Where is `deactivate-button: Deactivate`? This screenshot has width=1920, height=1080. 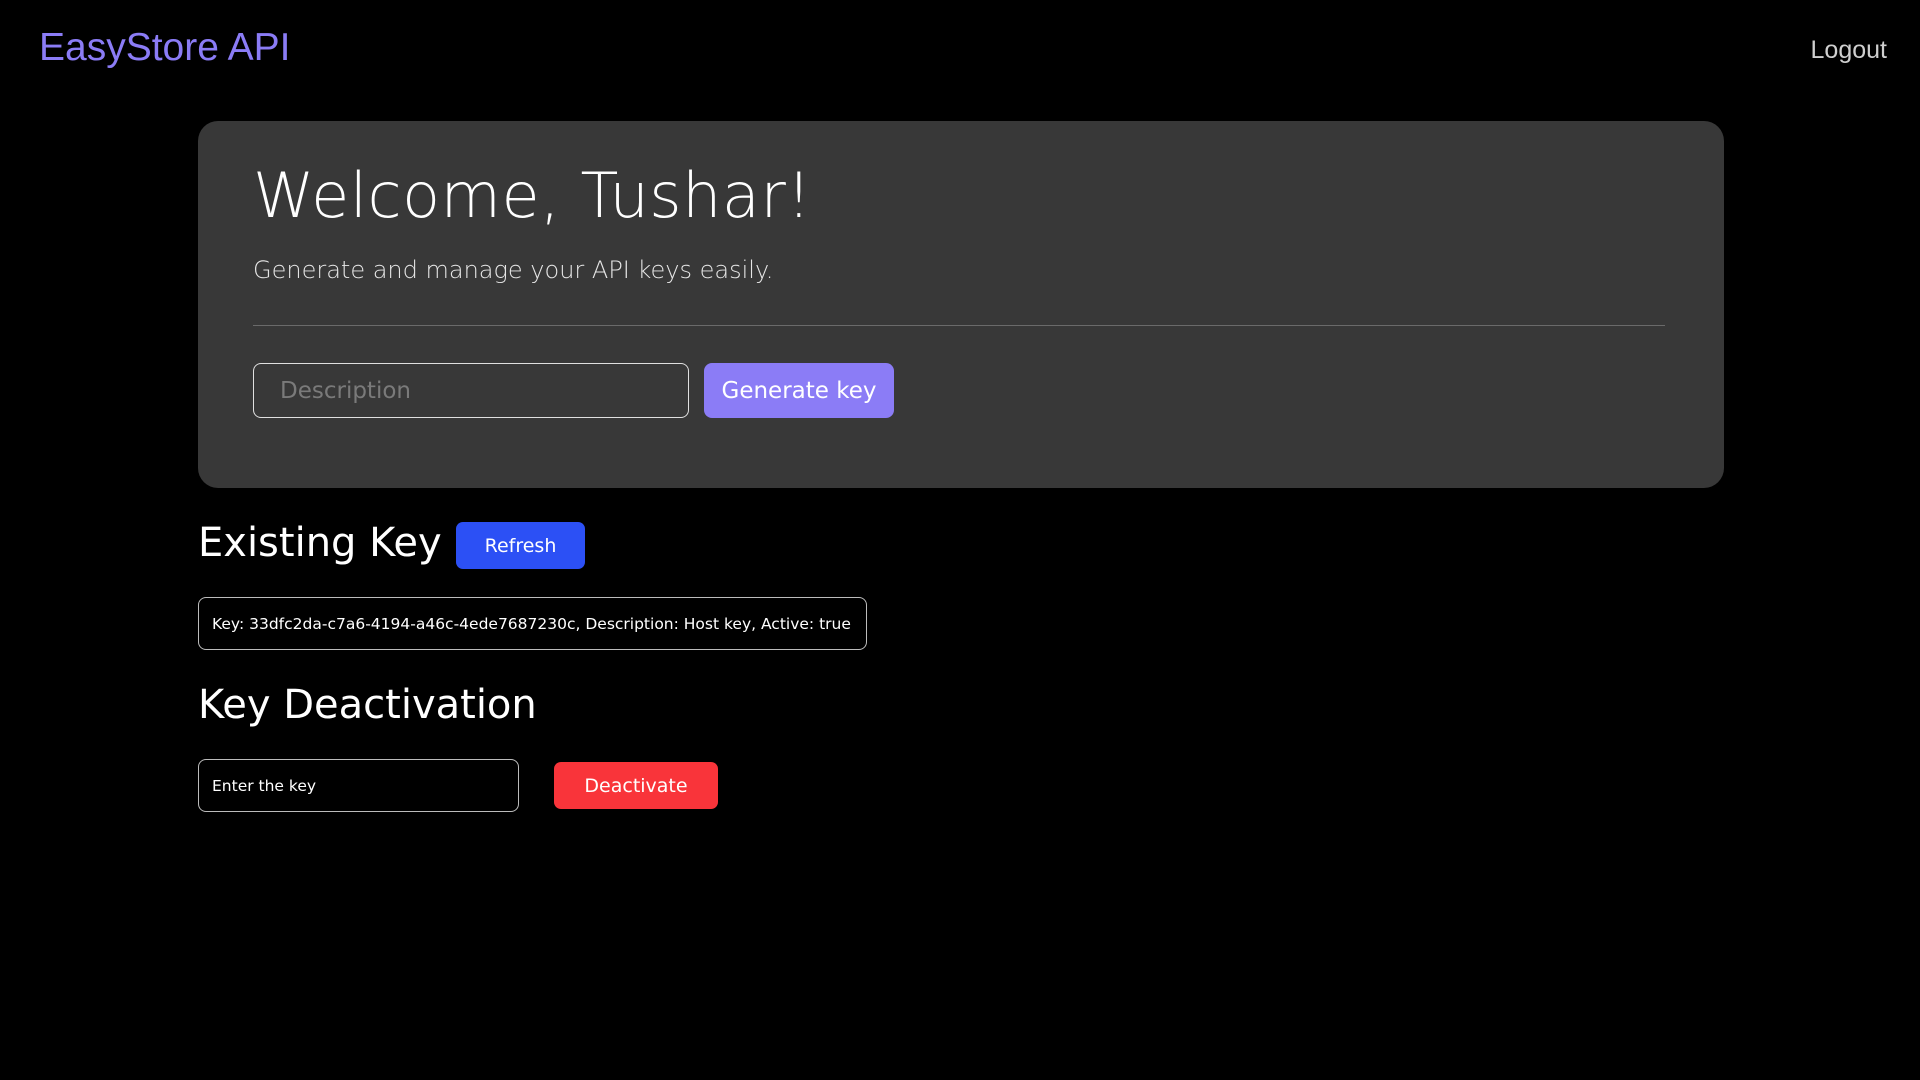
deactivate-button: Deactivate is located at coordinates (636, 785).